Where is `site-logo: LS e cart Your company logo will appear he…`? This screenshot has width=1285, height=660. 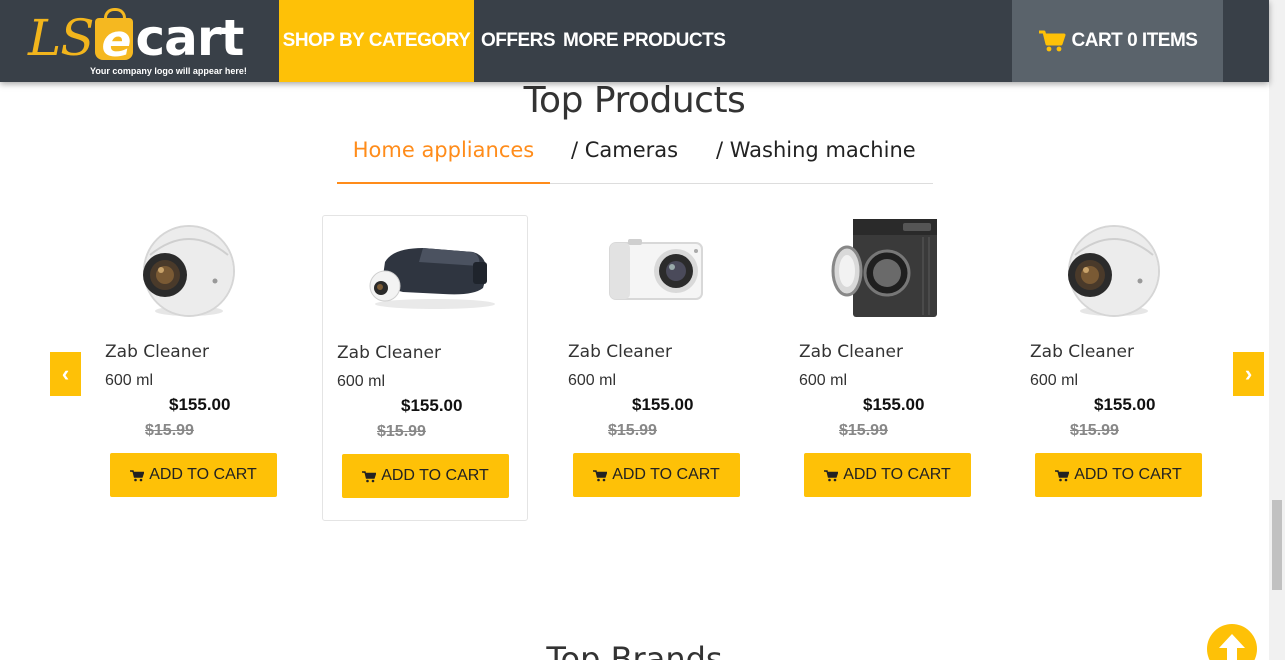
site-logo: LS e cart Your company logo will appear he… is located at coordinates (148, 42).